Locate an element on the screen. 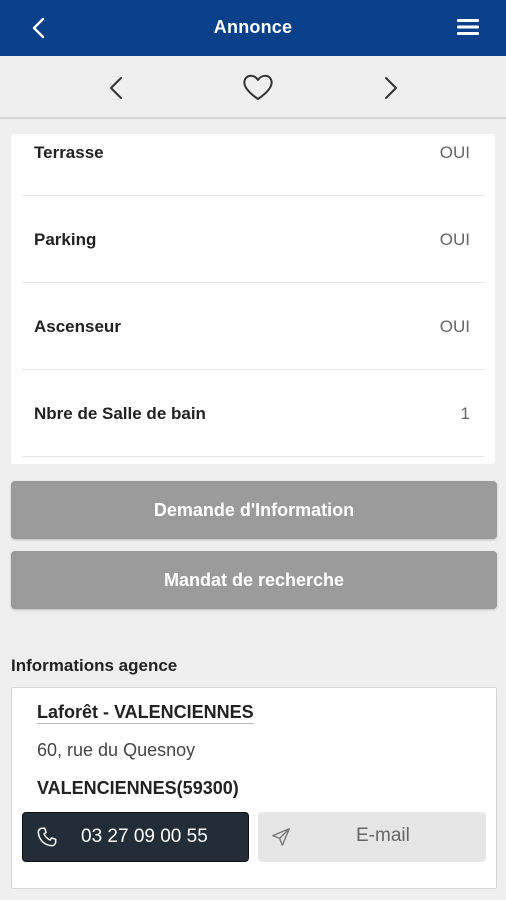 This screenshot has width=506, height=900. heart-outline-icon is located at coordinates (258, 87).